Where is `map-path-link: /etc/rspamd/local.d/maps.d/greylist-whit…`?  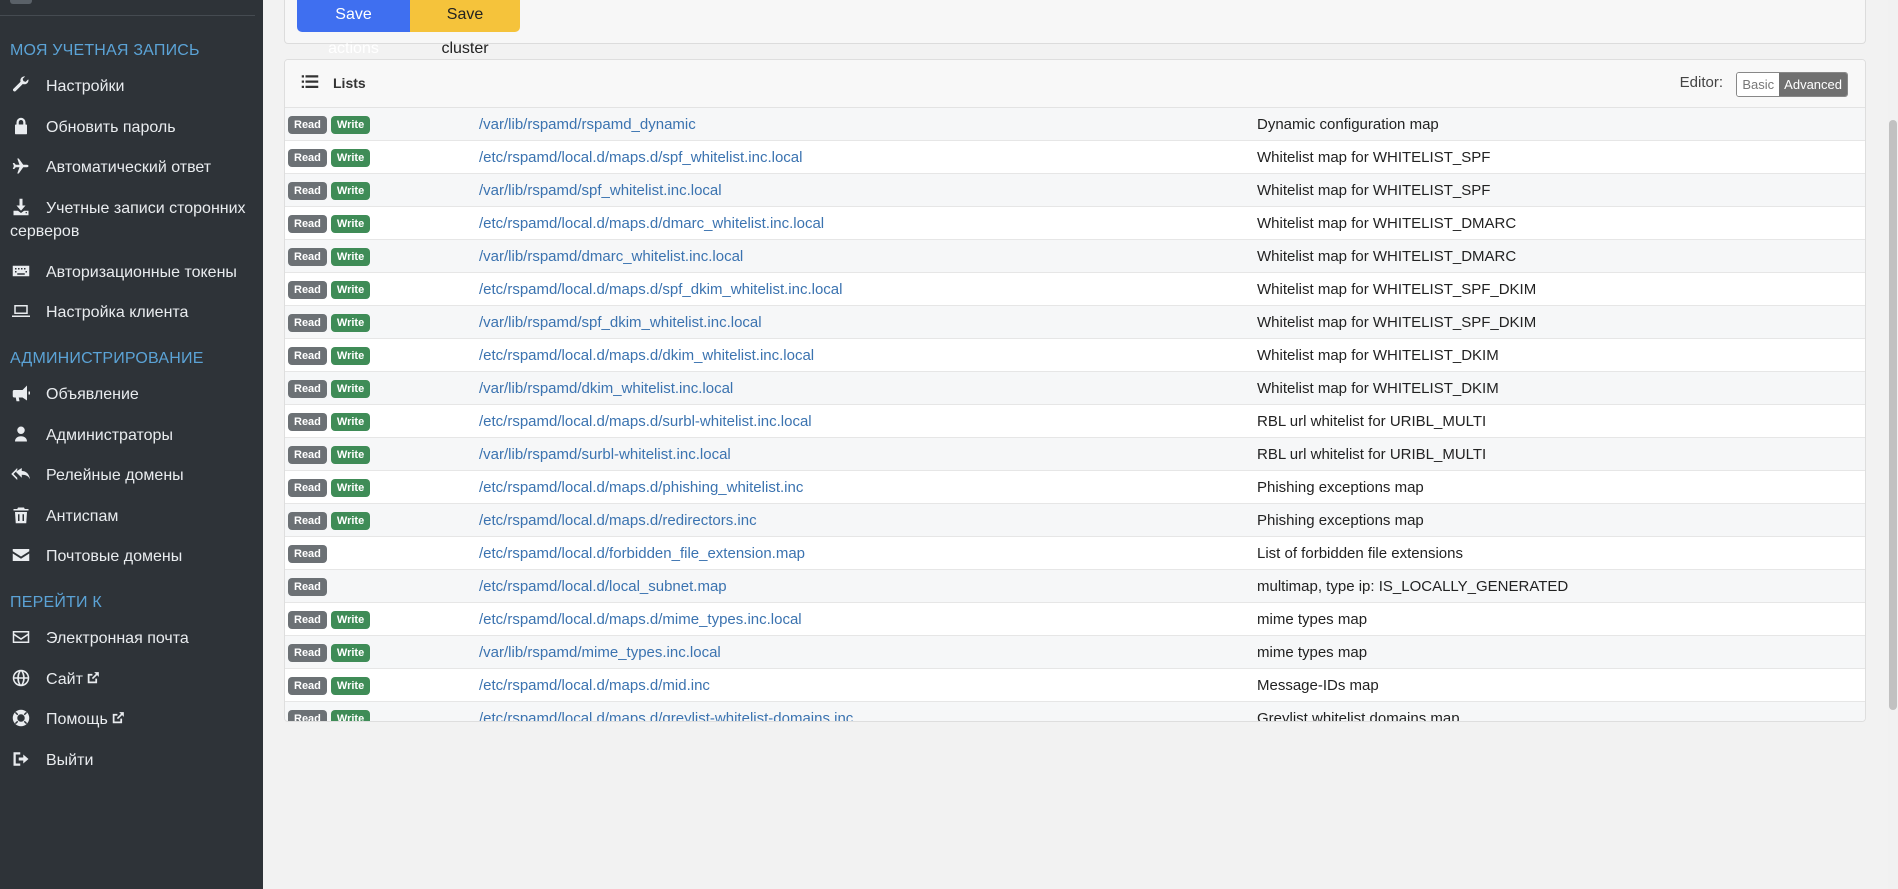
map-path-link: /etc/rspamd/local.d/maps.d/greylist-whit… is located at coordinates (666, 716).